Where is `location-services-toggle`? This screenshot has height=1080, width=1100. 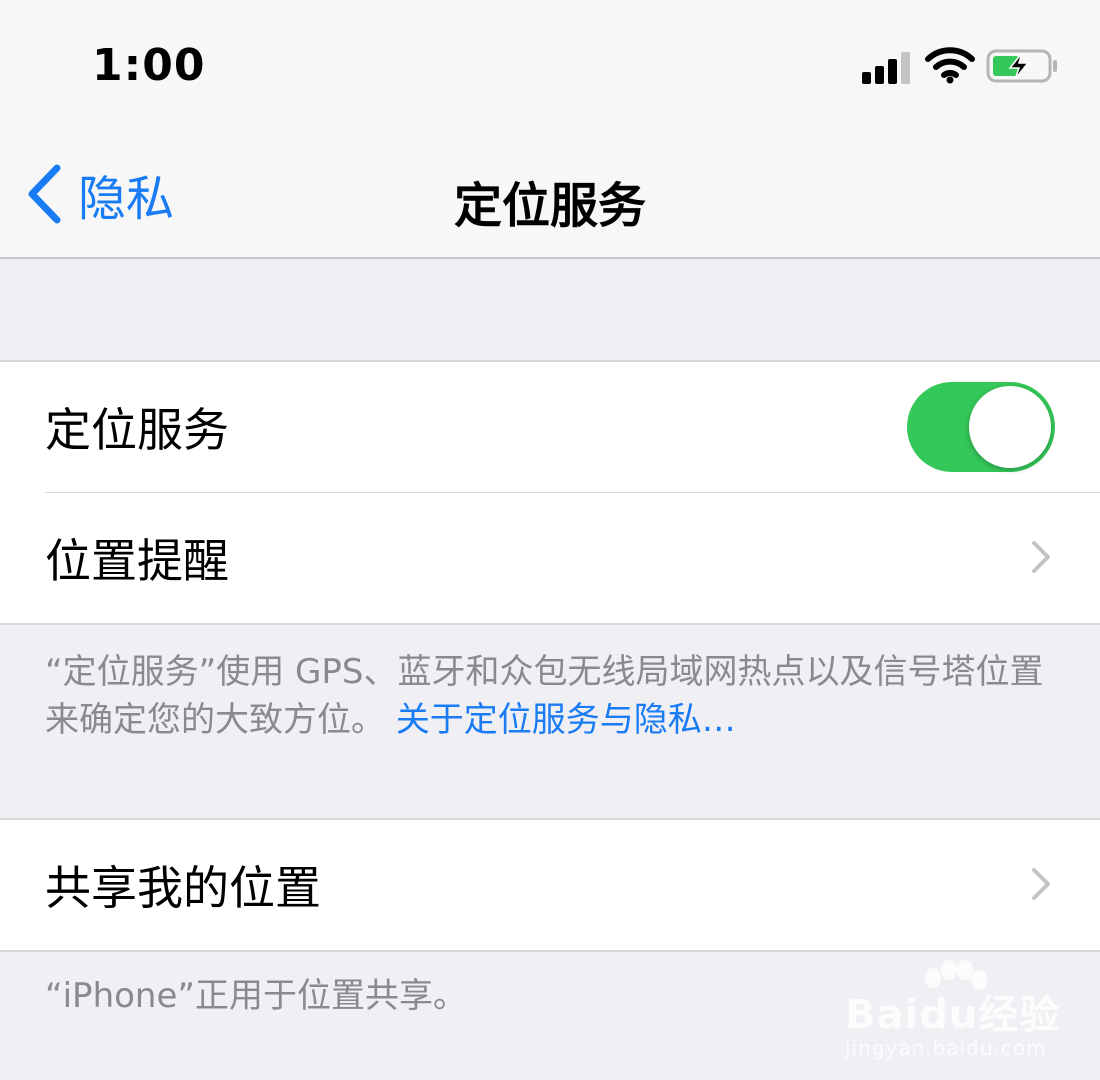
location-services-toggle is located at coordinates (981, 427).